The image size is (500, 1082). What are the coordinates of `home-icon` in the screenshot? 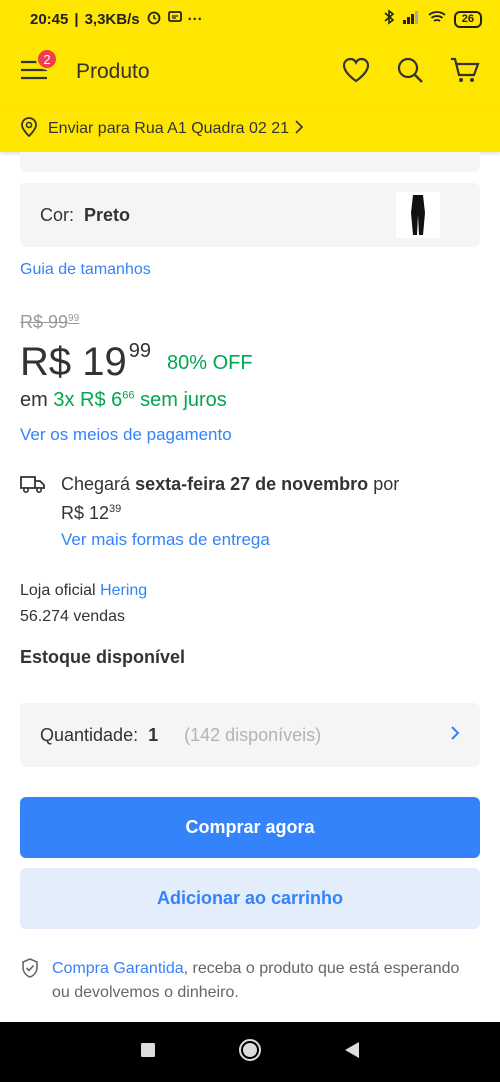 It's located at (250, 1052).